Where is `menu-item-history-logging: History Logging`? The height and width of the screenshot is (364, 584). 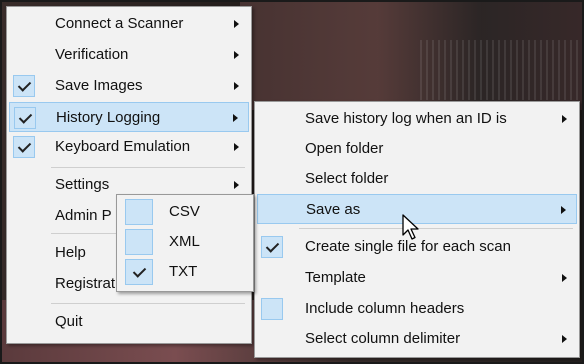 menu-item-history-logging: History Logging is located at coordinates (129, 117).